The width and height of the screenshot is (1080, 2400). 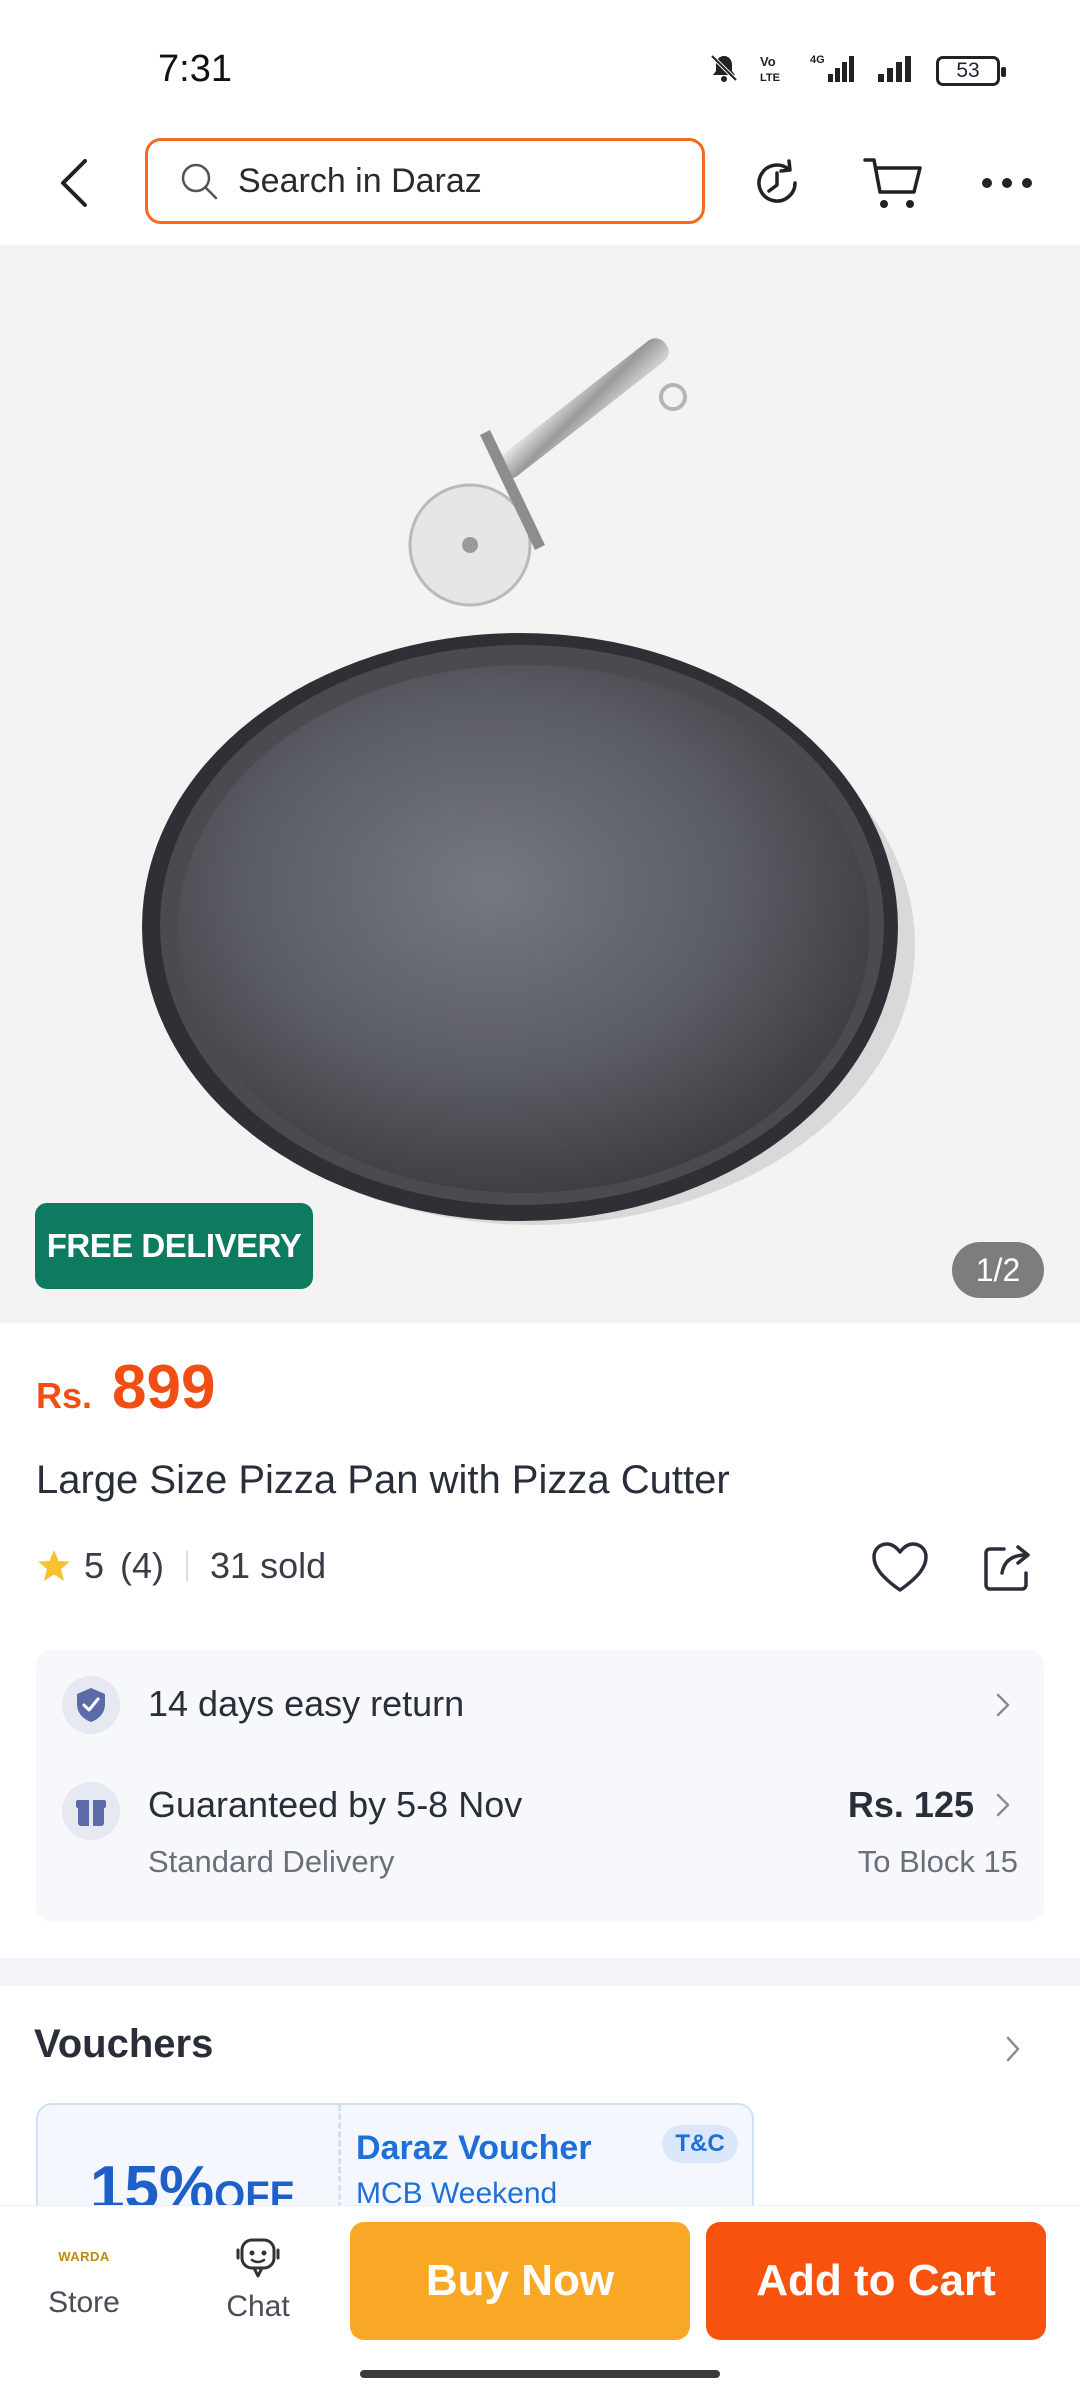 What do you see at coordinates (164, 1387) in the screenshot?
I see `price-amount: 899` at bounding box center [164, 1387].